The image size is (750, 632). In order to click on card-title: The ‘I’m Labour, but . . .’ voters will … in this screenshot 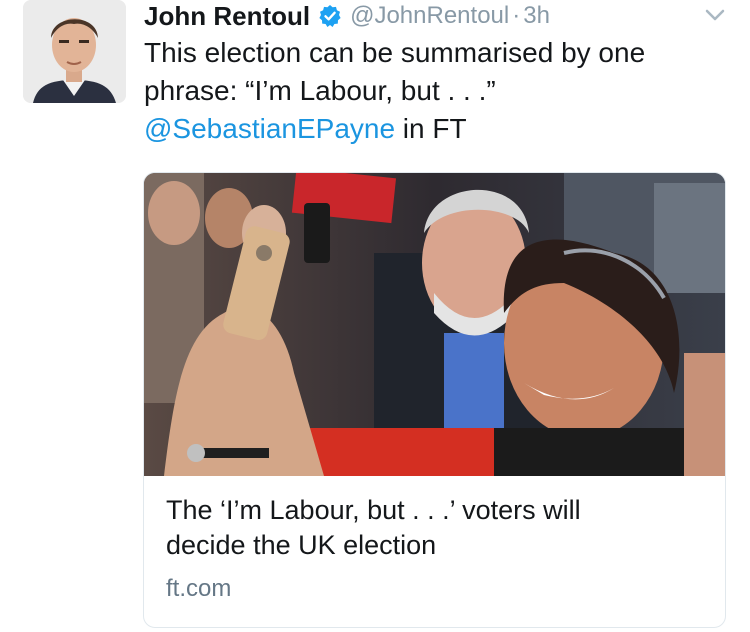, I will do `click(436, 528)`.